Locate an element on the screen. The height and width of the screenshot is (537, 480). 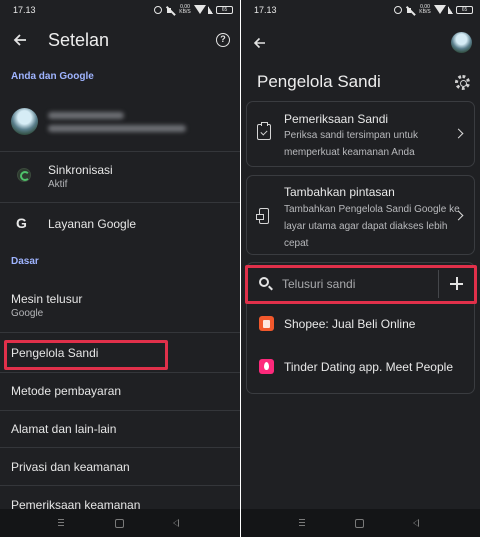
google-g-icon: G is located at coordinates (21, 223).